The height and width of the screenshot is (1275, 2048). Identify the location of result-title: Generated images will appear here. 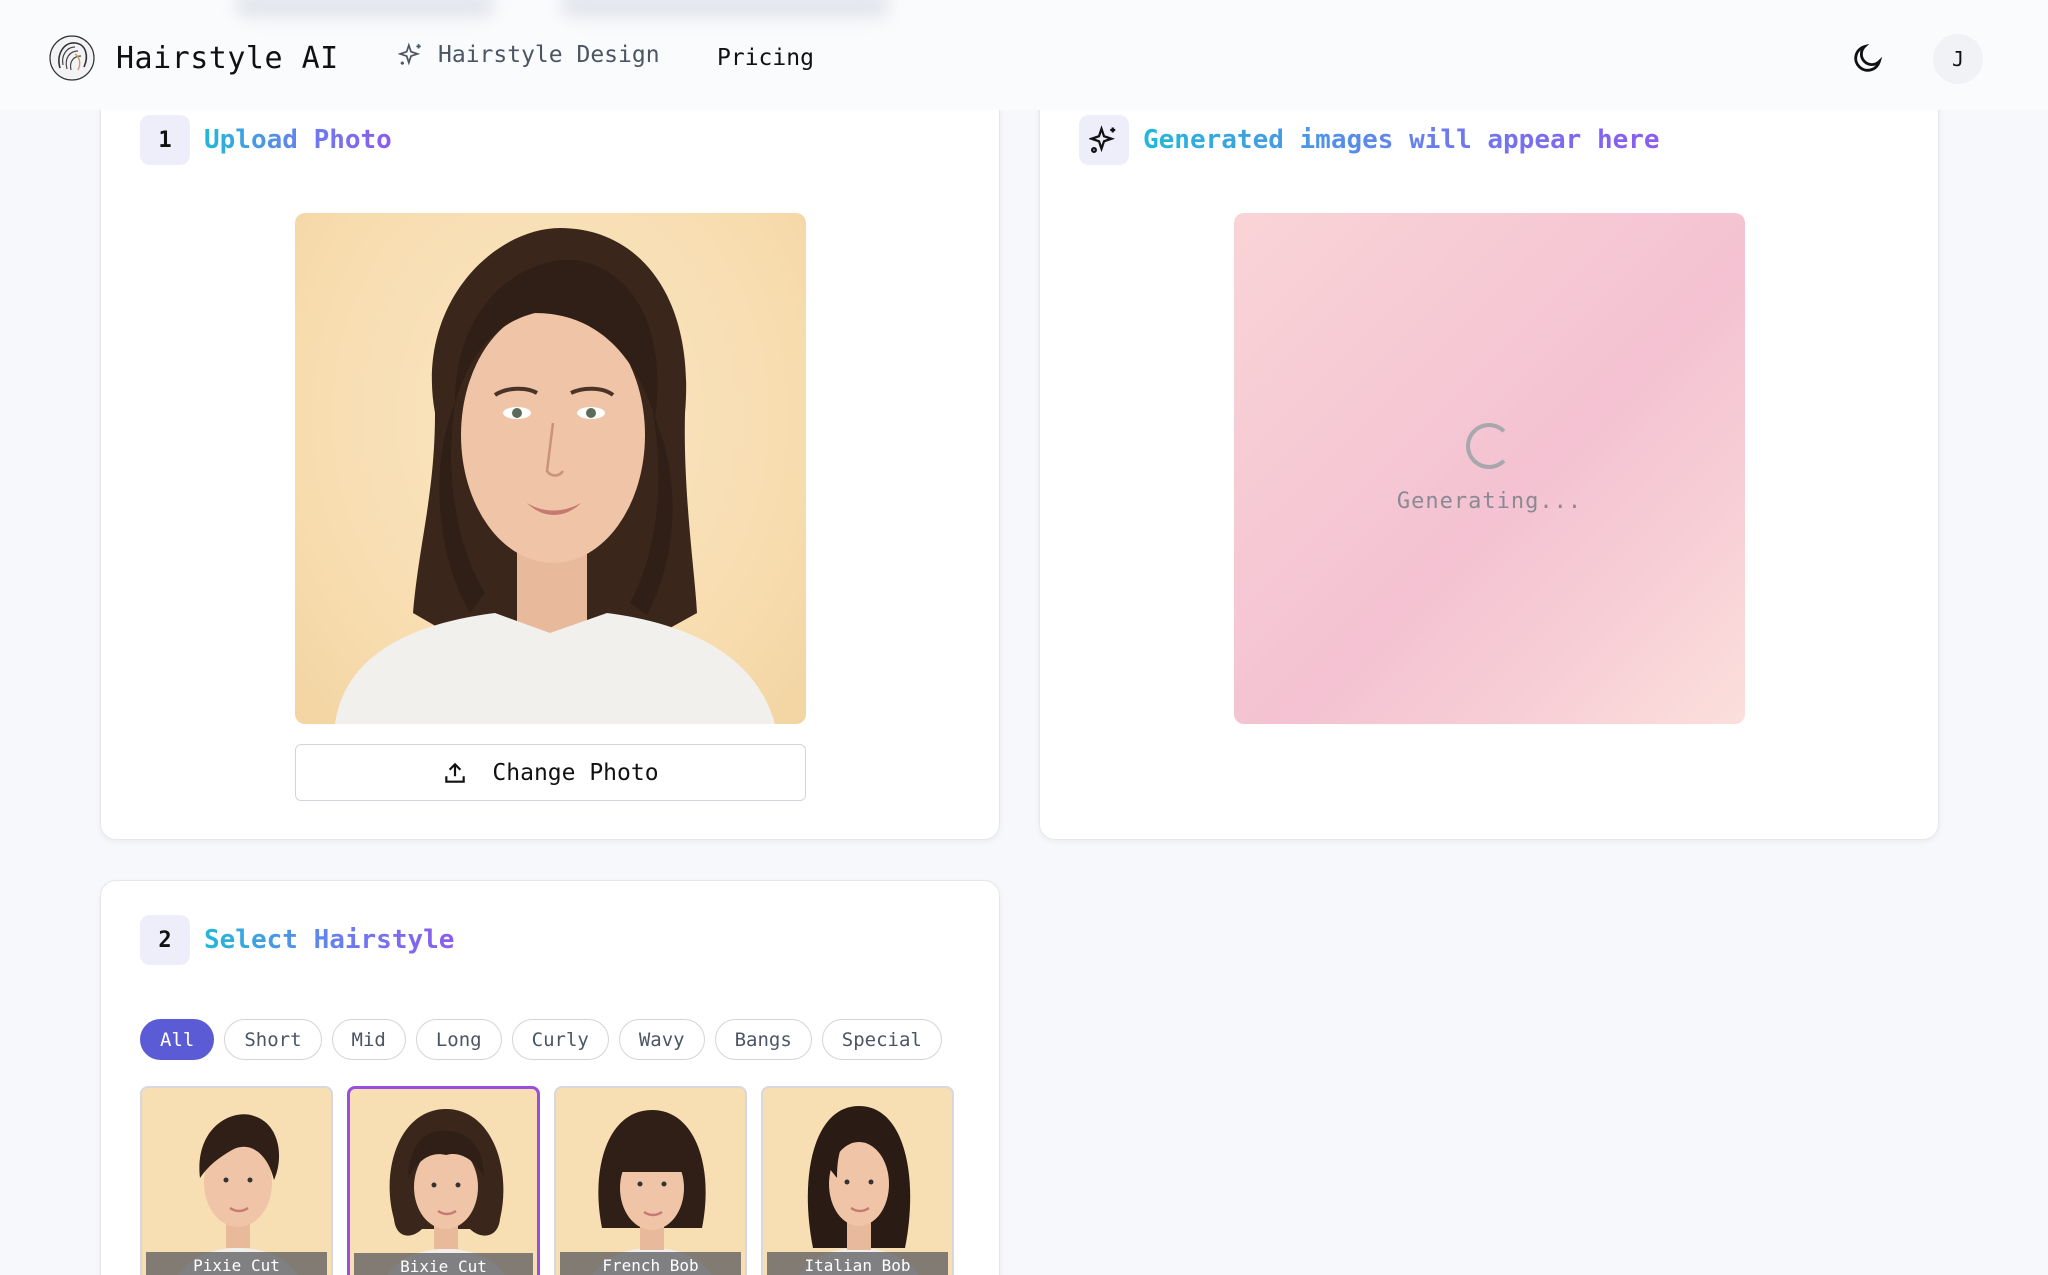
(1401, 140).